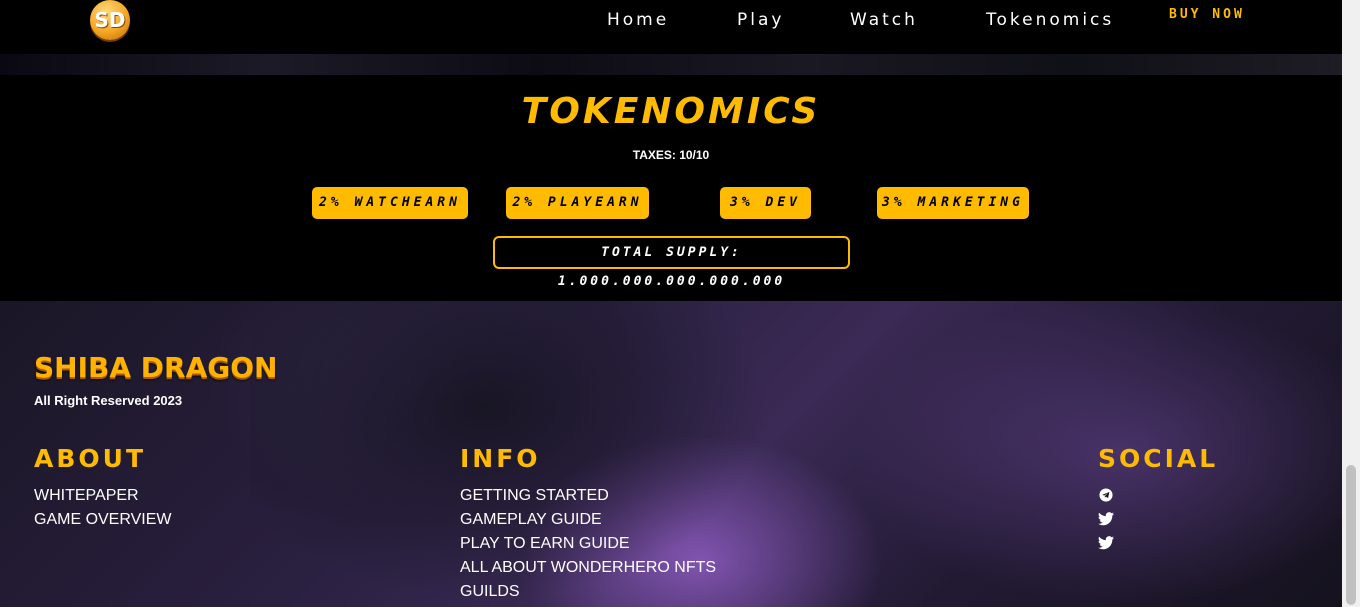  What do you see at coordinates (534, 496) in the screenshot?
I see `getting-started-link: GETTING STARTED` at bounding box center [534, 496].